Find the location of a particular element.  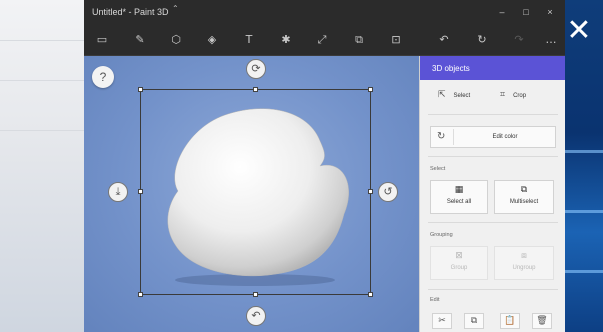

stickers-icon: ⧉ is located at coordinates (359, 40).